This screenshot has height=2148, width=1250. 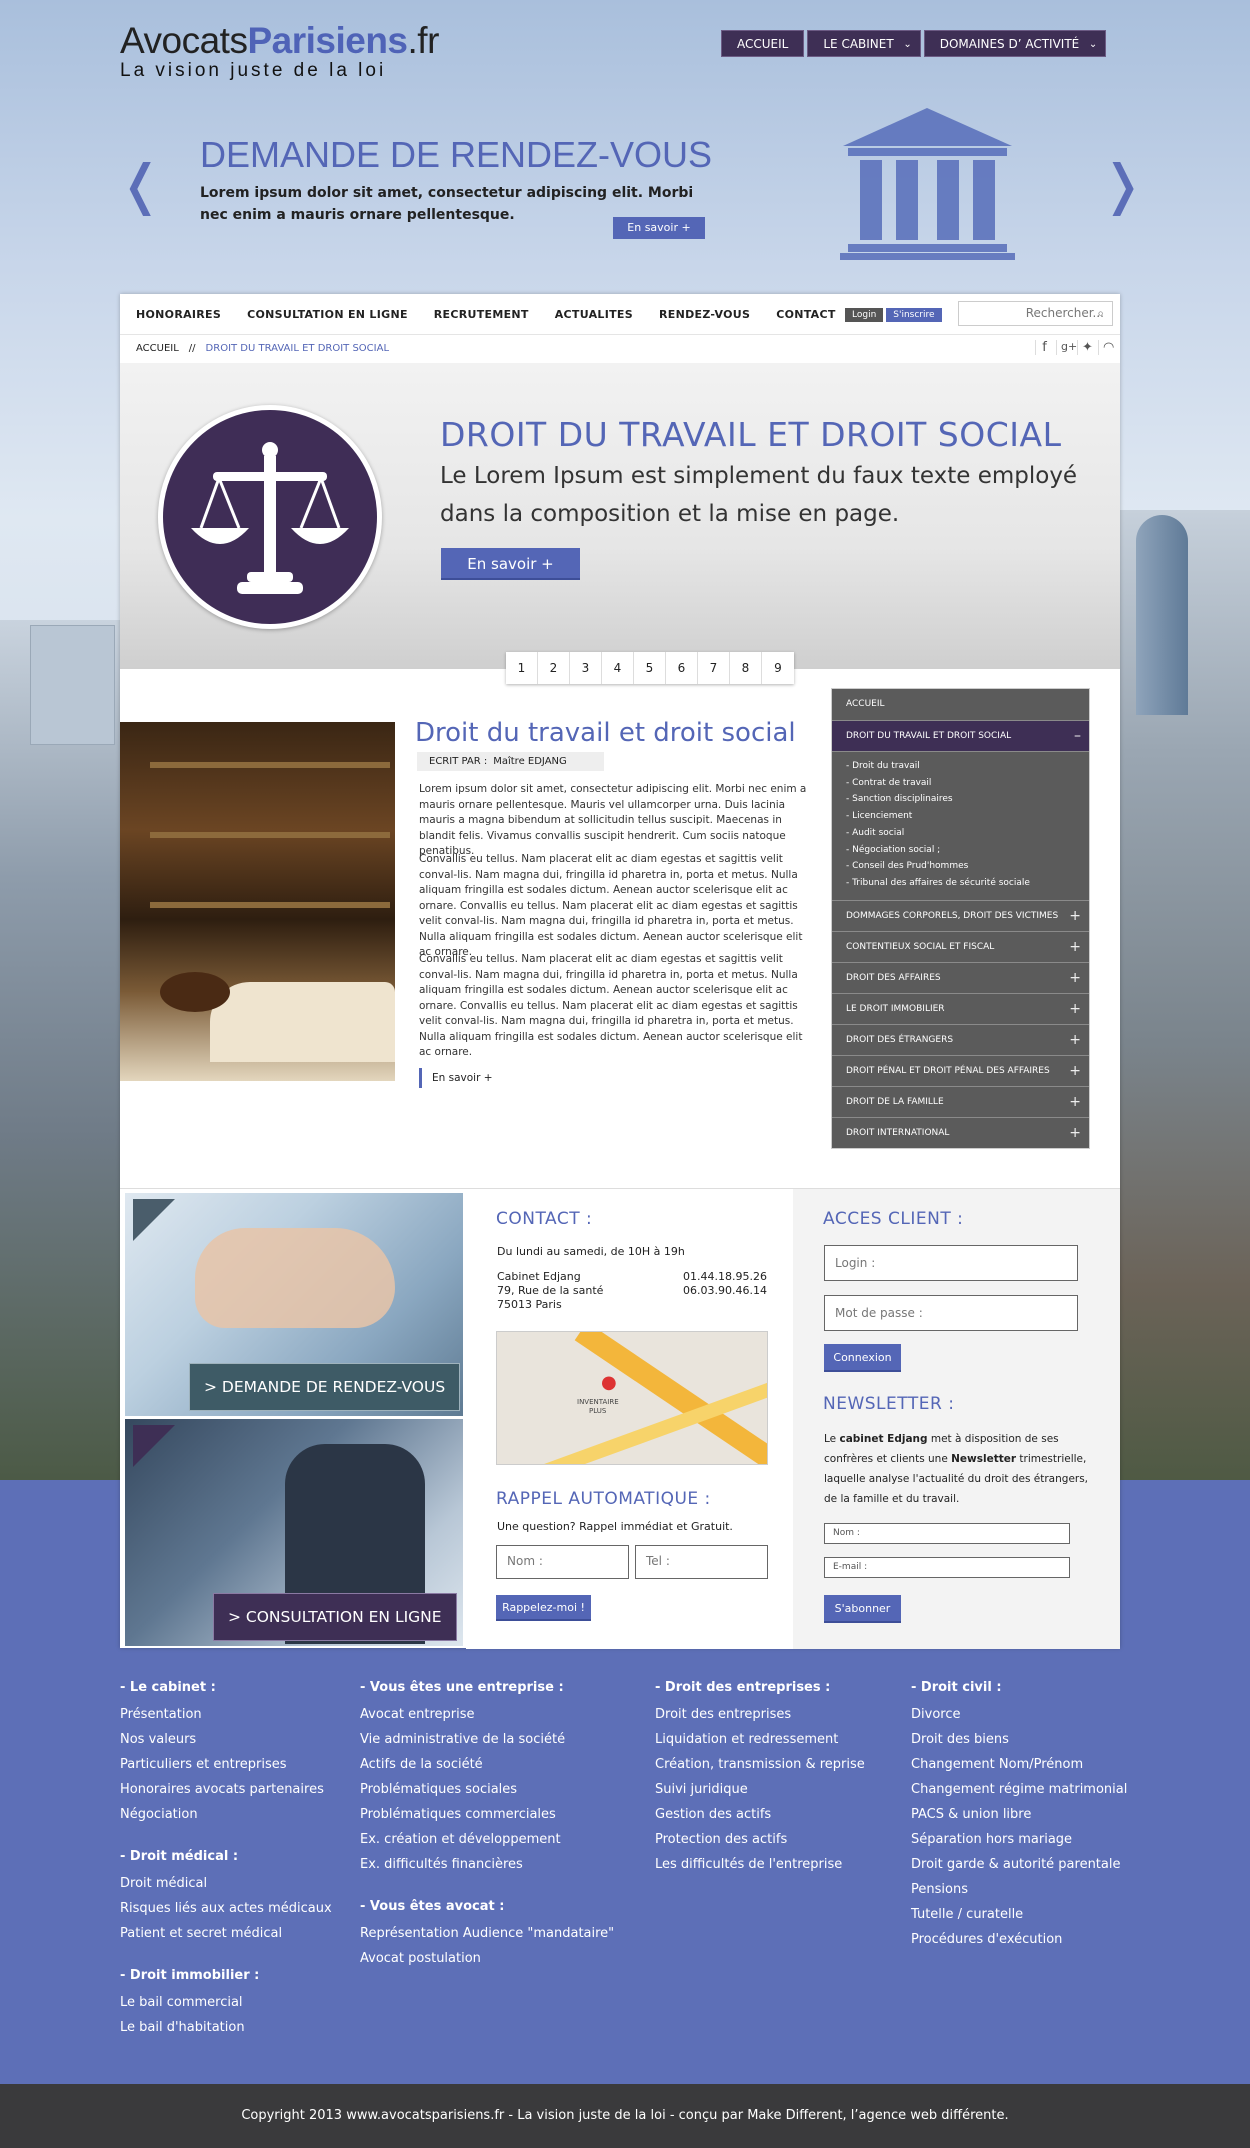 I want to click on page-link: 8, so click(x=746, y=668).